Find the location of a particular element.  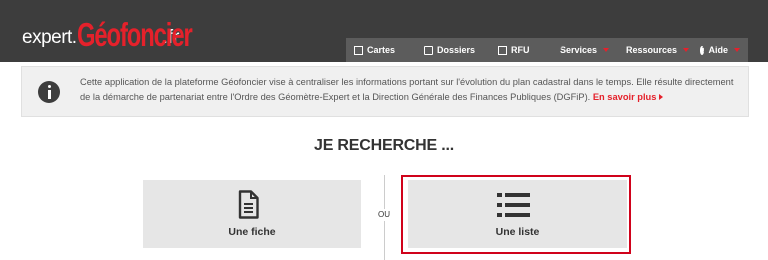

nav-label-services: Services is located at coordinates (579, 50).